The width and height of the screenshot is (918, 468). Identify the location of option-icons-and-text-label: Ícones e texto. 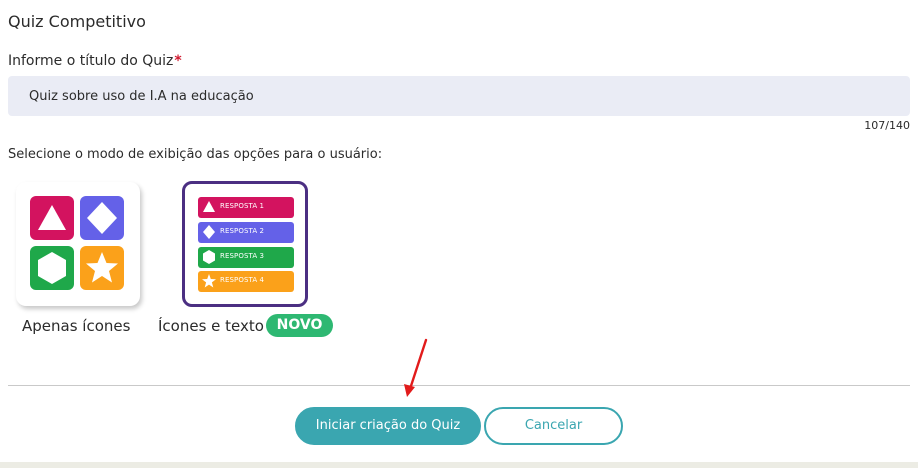
(211, 326).